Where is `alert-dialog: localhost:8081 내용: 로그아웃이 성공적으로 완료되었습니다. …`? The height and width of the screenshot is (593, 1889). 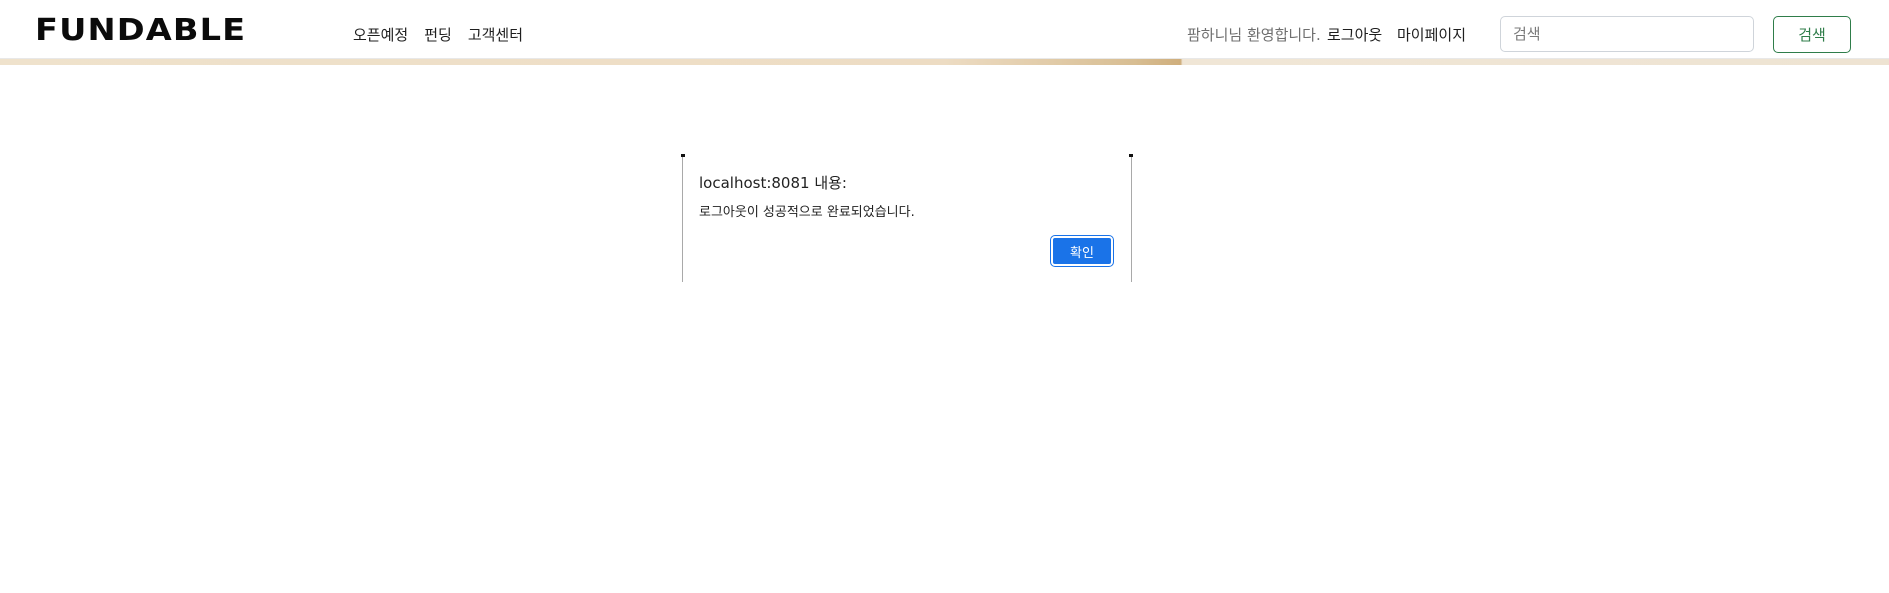
alert-dialog: localhost:8081 내용: 로그아웃이 성공적으로 완료되었습니다. … is located at coordinates (907, 218).